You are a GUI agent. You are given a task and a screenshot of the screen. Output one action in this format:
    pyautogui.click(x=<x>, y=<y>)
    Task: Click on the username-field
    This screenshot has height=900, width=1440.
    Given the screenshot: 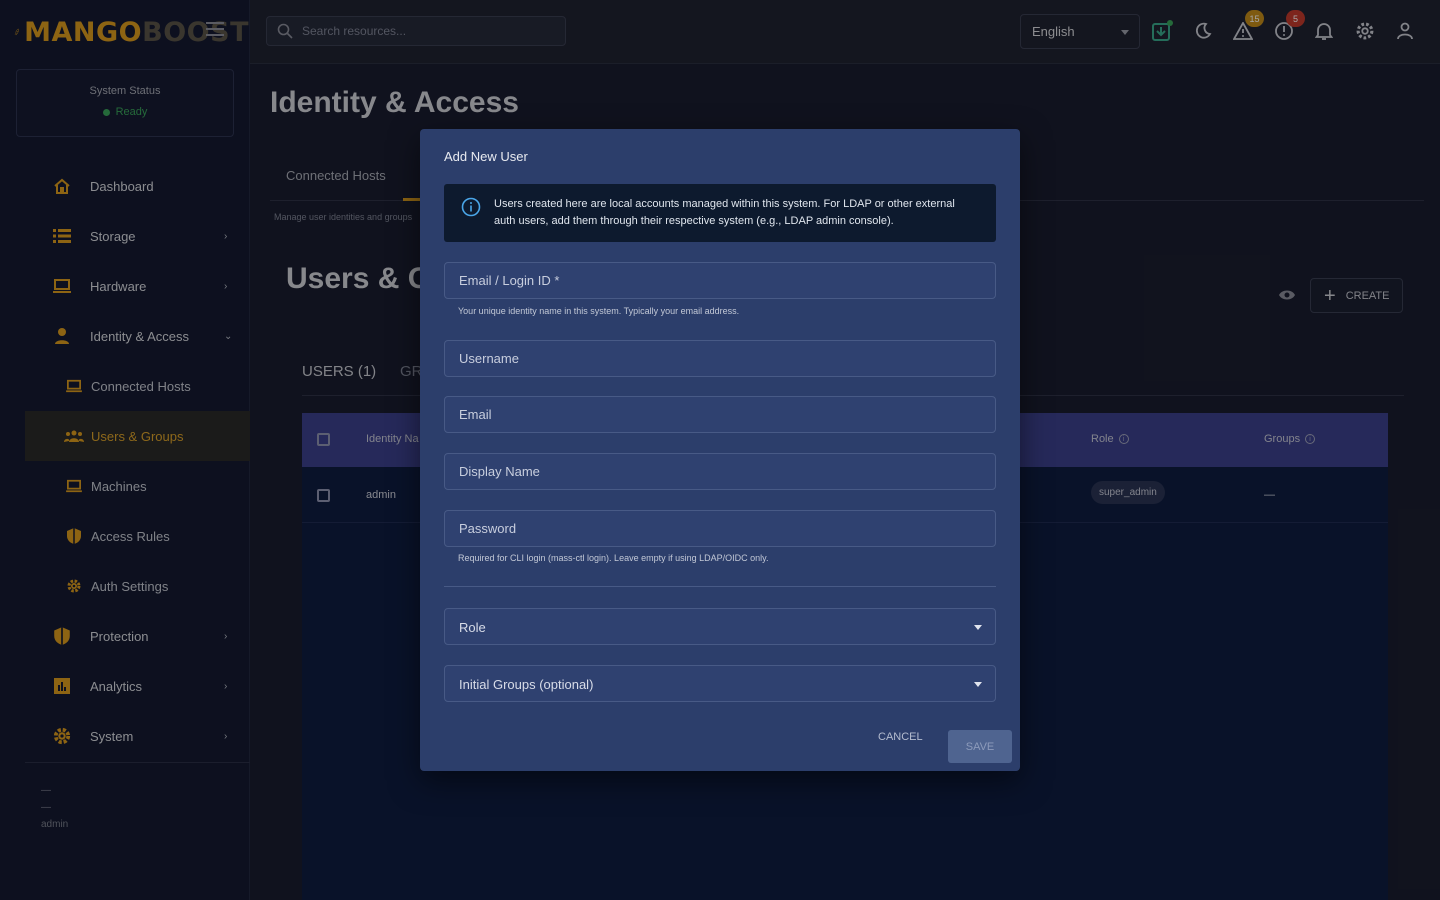 What is the action you would take?
    pyautogui.click(x=720, y=358)
    